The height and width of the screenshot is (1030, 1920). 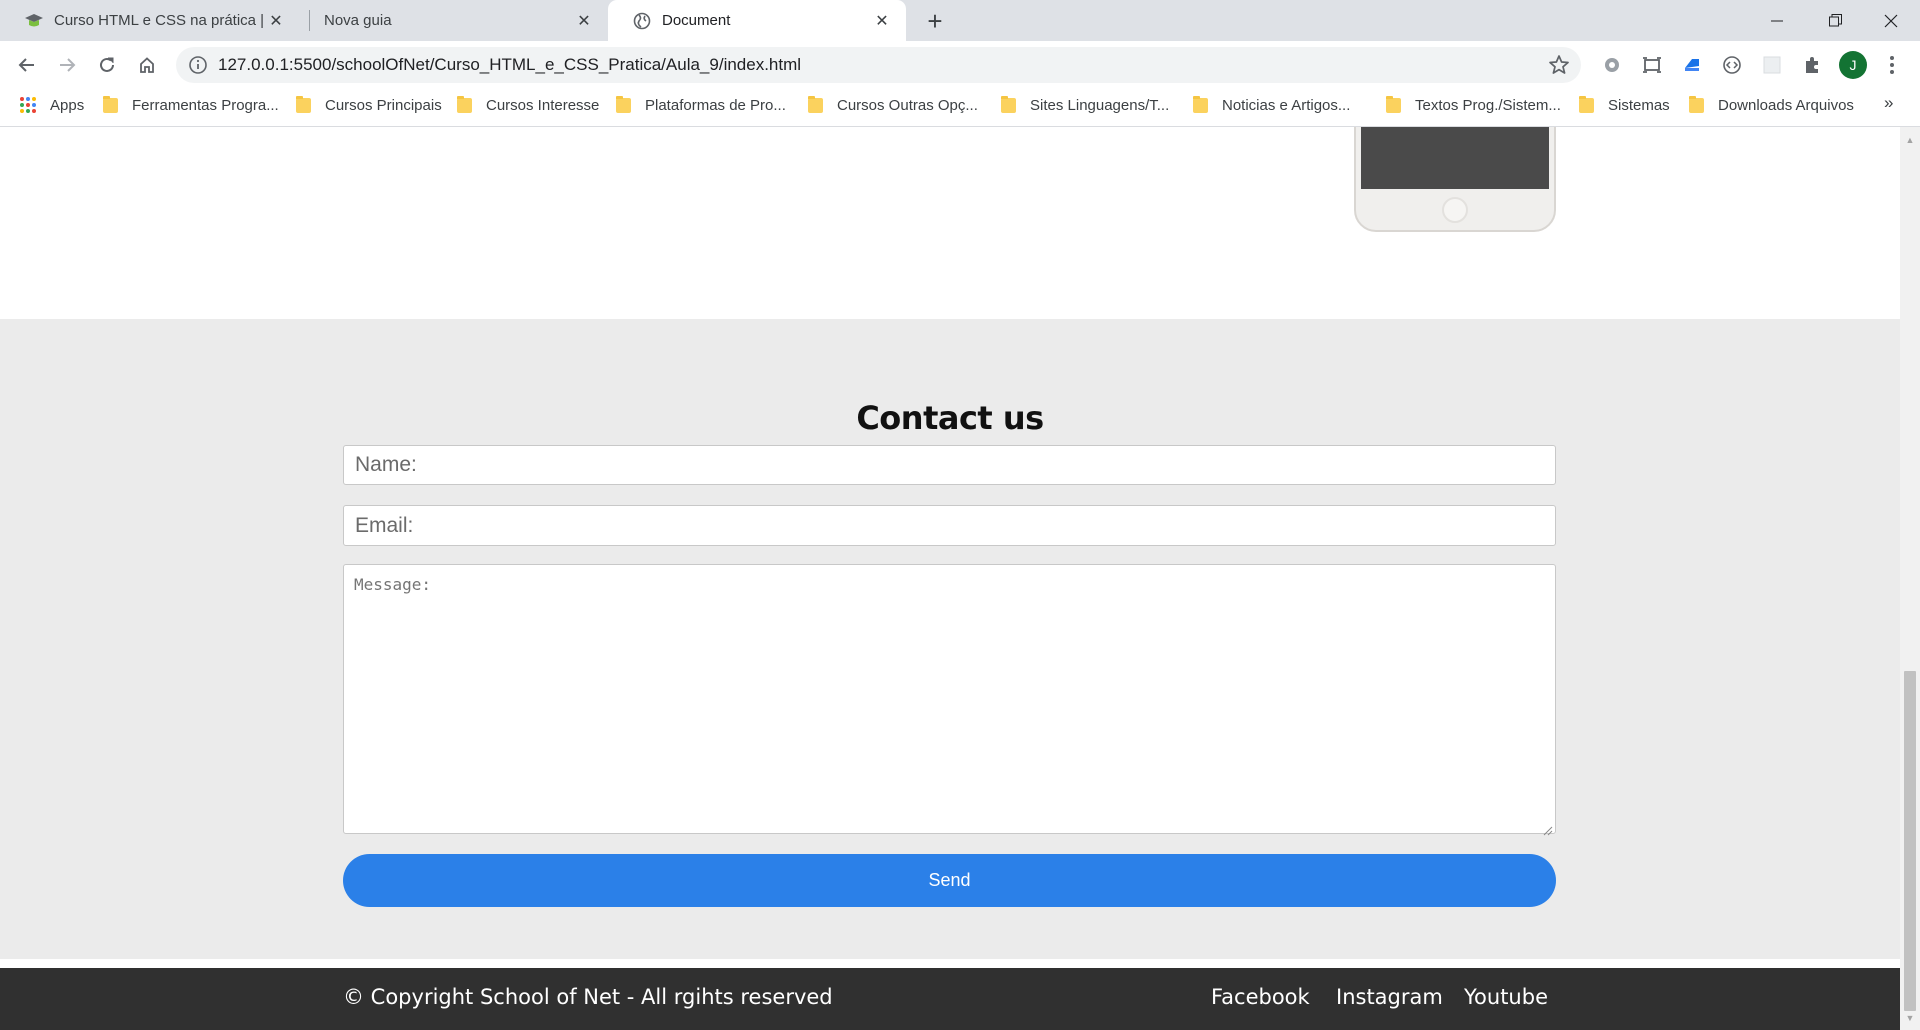 I want to click on code-extension-icon, so click(x=1732, y=65).